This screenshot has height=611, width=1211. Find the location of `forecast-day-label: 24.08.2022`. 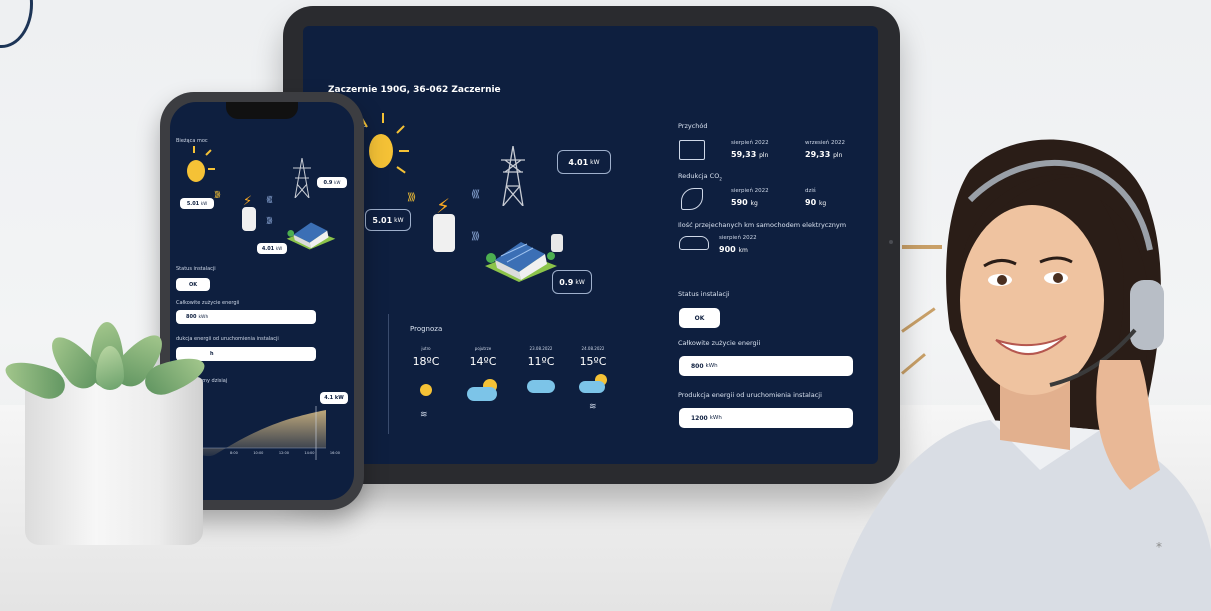

forecast-day-label: 24.08.2022 is located at coordinates (593, 348).